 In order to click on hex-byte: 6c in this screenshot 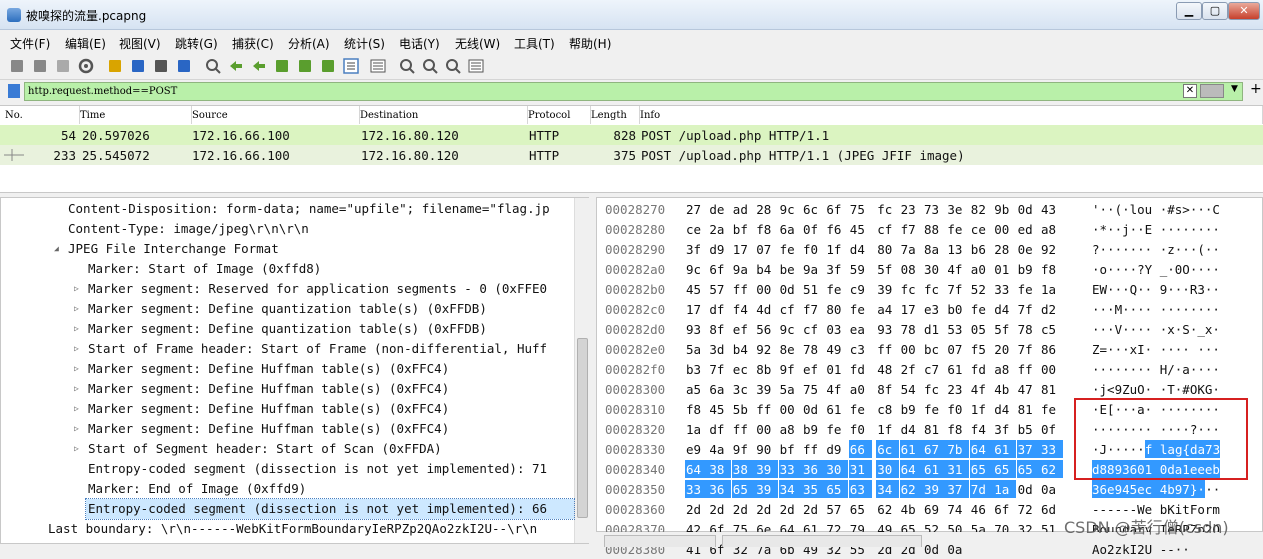, I will do `click(888, 449)`.